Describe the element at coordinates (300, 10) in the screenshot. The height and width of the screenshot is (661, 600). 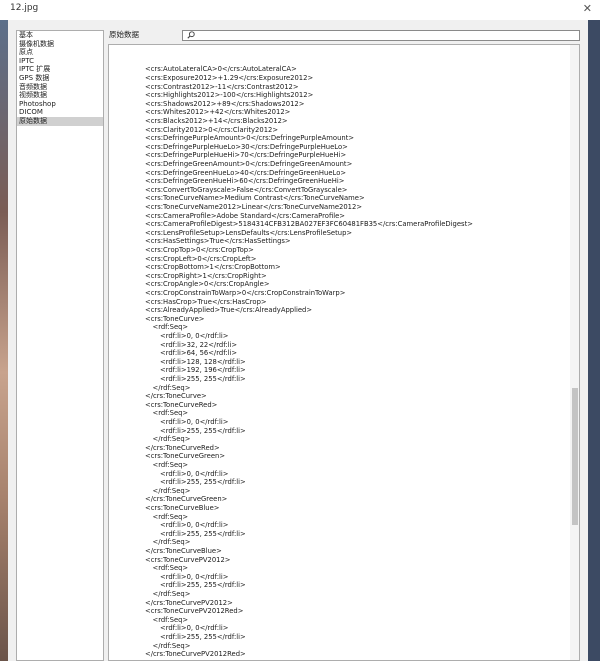
I see `window-titlebar: 12.jpg ✕` at that location.